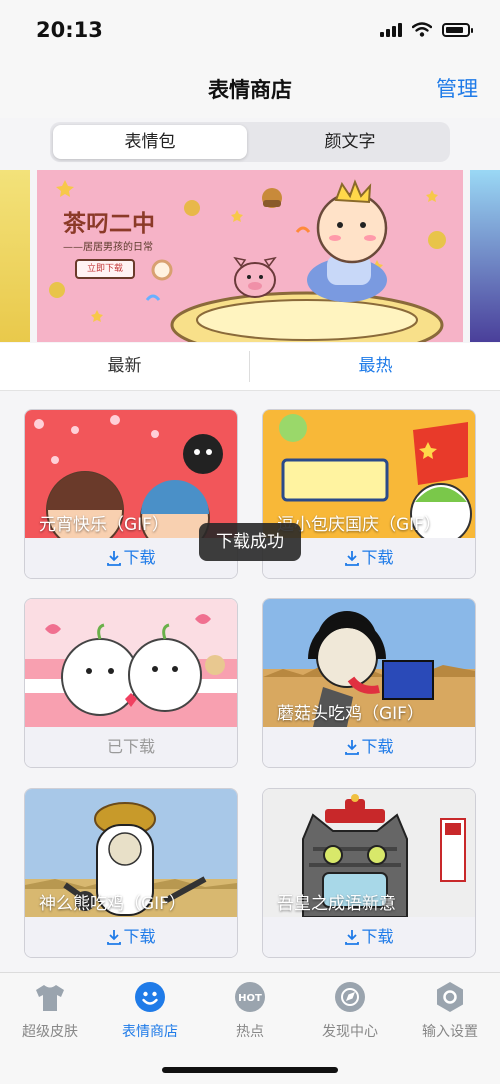 The width and height of the screenshot is (500, 1084). I want to click on tab-label: 热点, so click(250, 1032).